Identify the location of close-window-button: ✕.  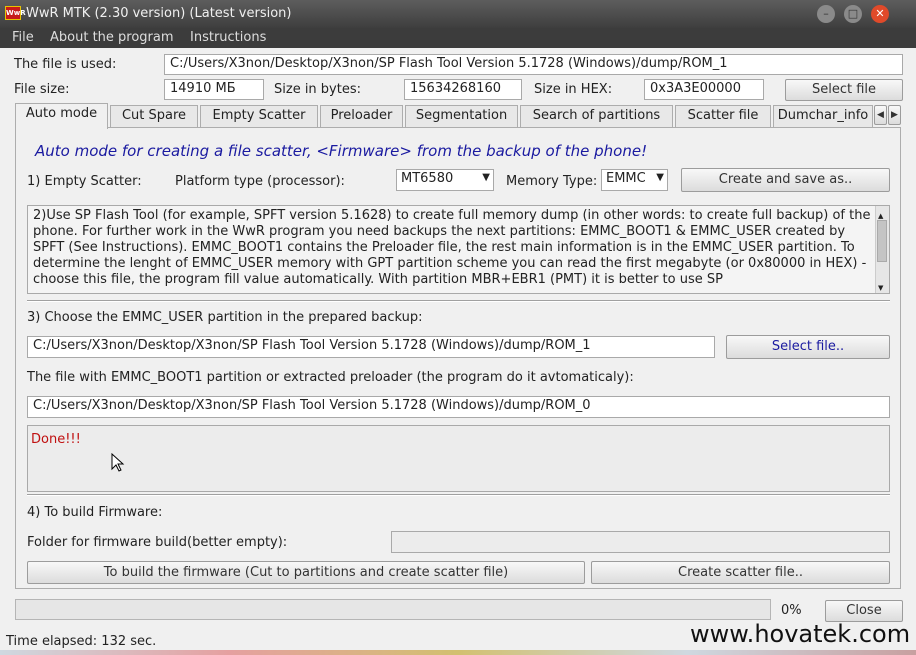
(880, 14).